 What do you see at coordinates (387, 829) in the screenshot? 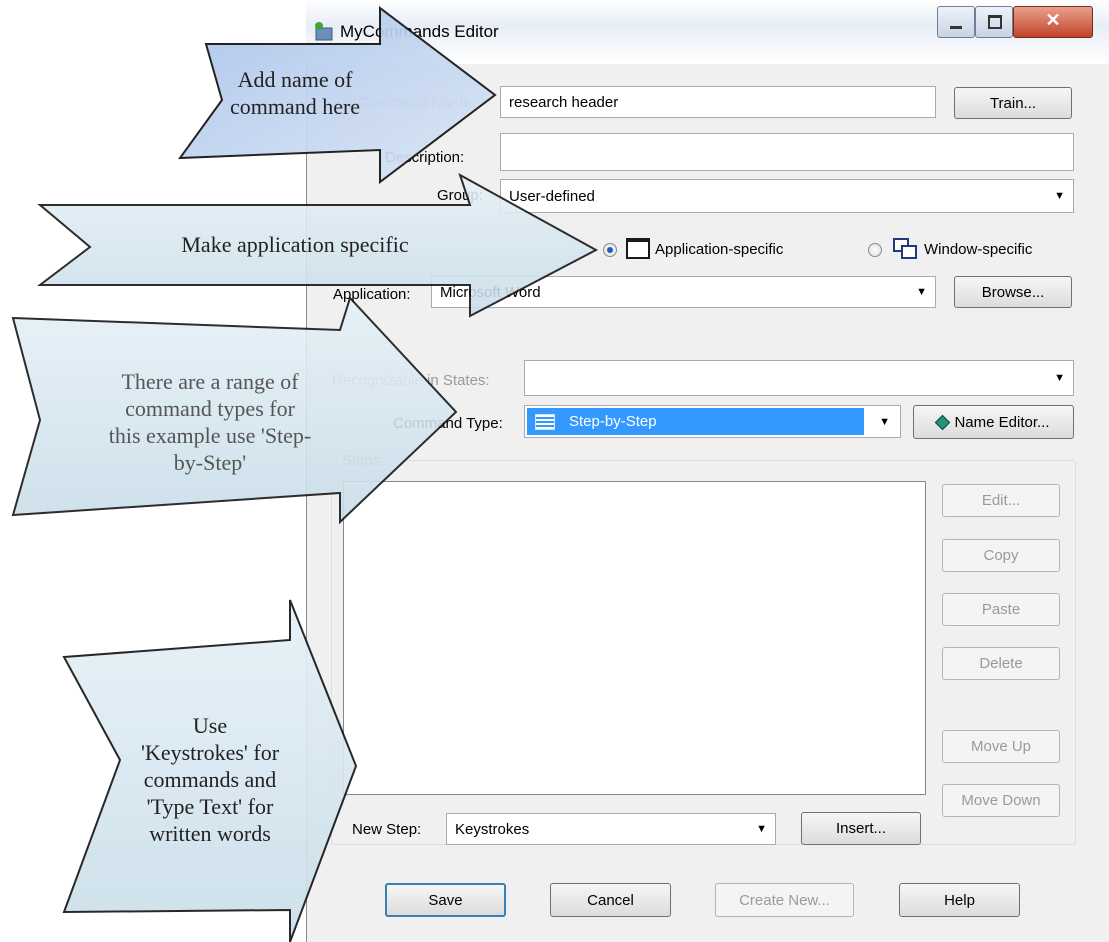
I see `new-step-label: New Step:` at bounding box center [387, 829].